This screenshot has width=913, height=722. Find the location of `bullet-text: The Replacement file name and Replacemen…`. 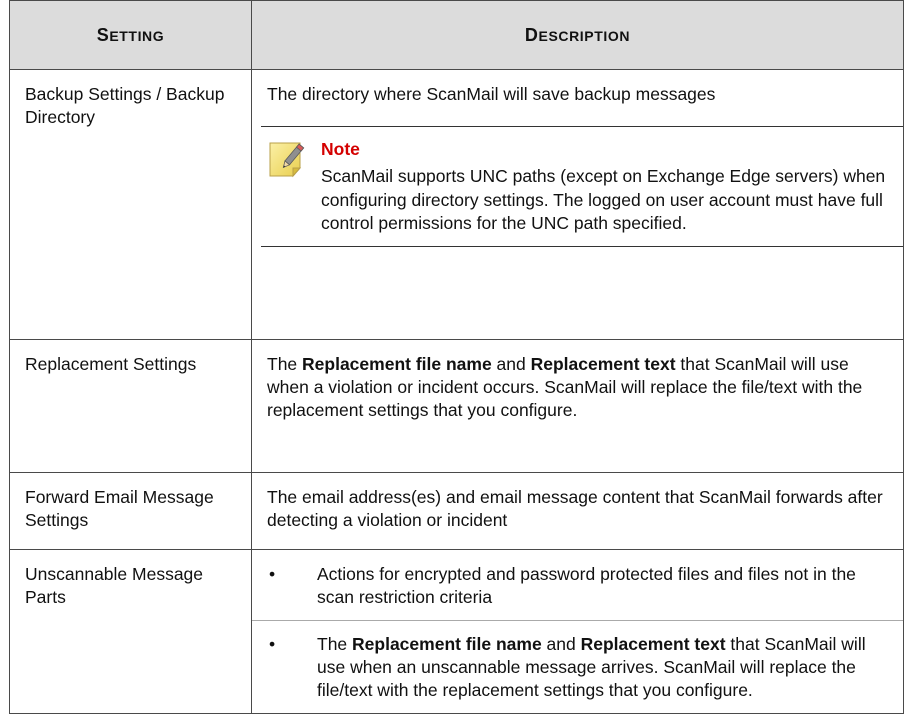

bullet-text: The Replacement file name and Replacemen… is located at coordinates (591, 667).